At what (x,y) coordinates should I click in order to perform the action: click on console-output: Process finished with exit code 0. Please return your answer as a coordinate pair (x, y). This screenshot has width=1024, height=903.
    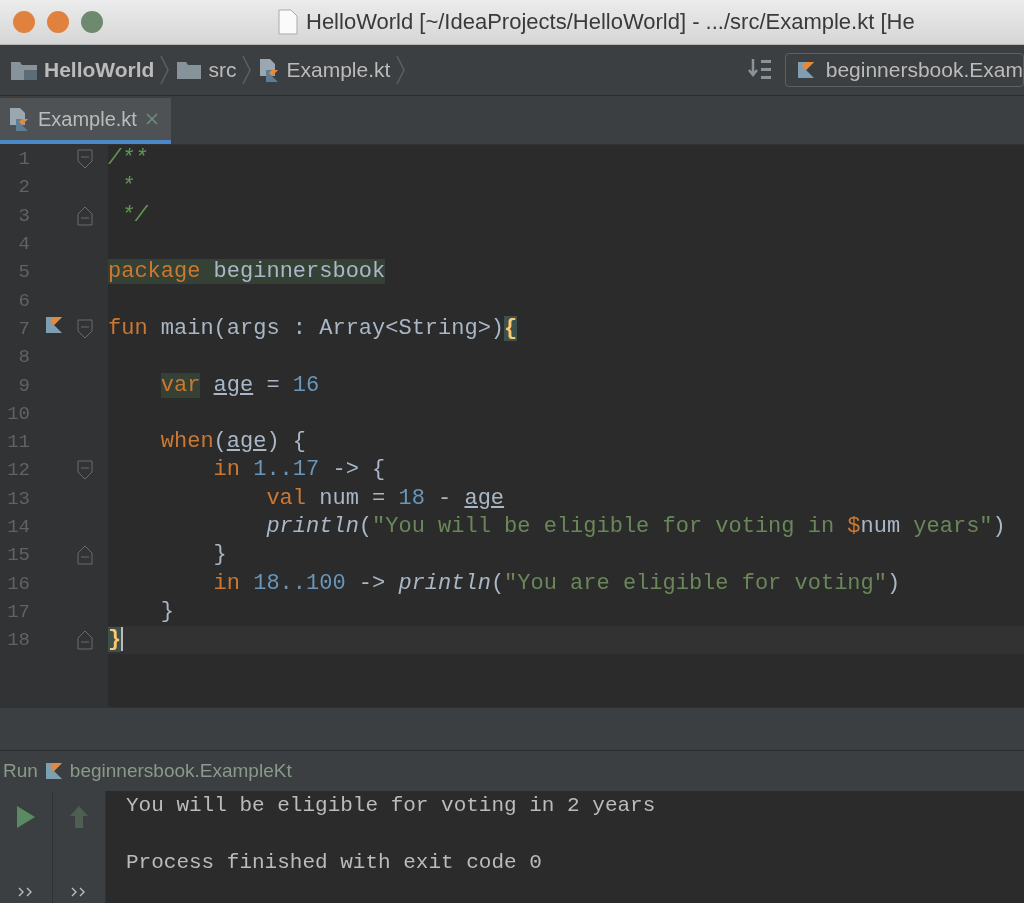
    Looking at the image, I should click on (334, 862).